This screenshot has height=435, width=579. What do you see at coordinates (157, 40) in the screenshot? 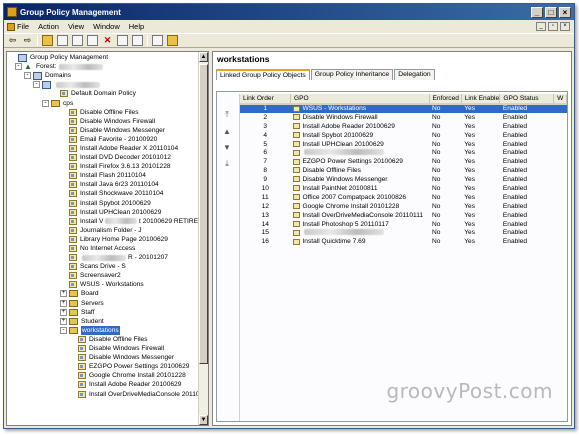
I see `help-icon` at bounding box center [157, 40].